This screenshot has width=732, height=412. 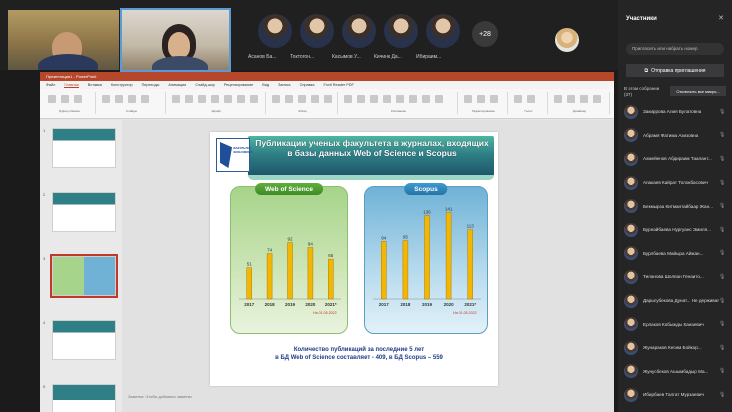 What do you see at coordinates (284, 85) in the screenshot?
I see `ribbon-tab: Запись` at bounding box center [284, 85].